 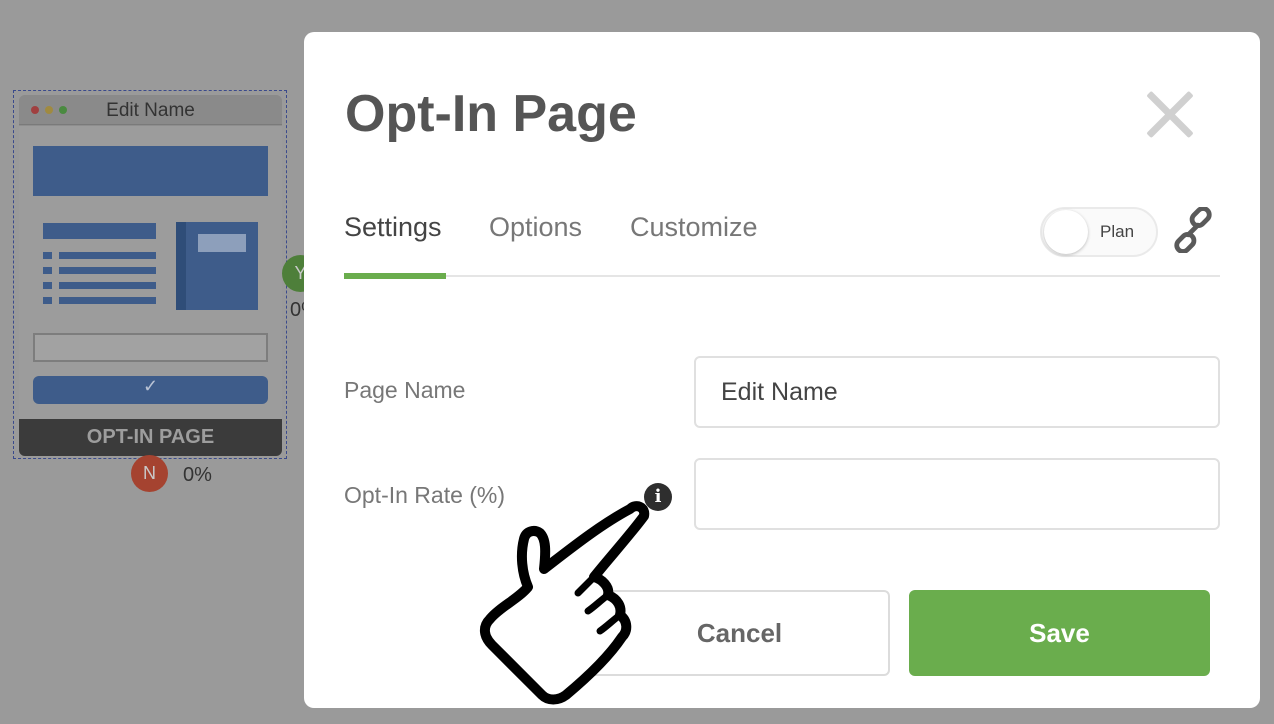 I want to click on no-connector-badge: N, so click(x=149, y=473).